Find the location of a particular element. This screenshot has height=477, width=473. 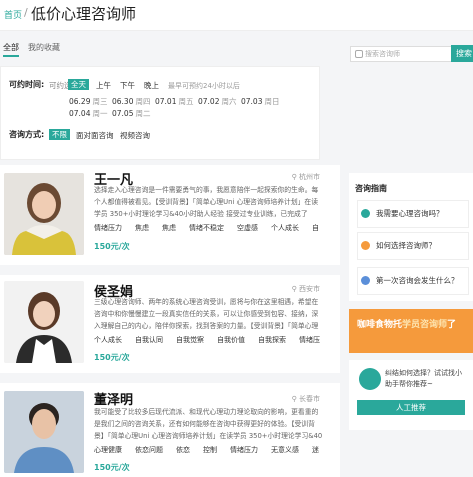

guide-panel: 咨询指南 我需要心理咨询吗？ 如何选择咨询师？ 第一次咨询会发生什么？ is located at coordinates (411, 237).